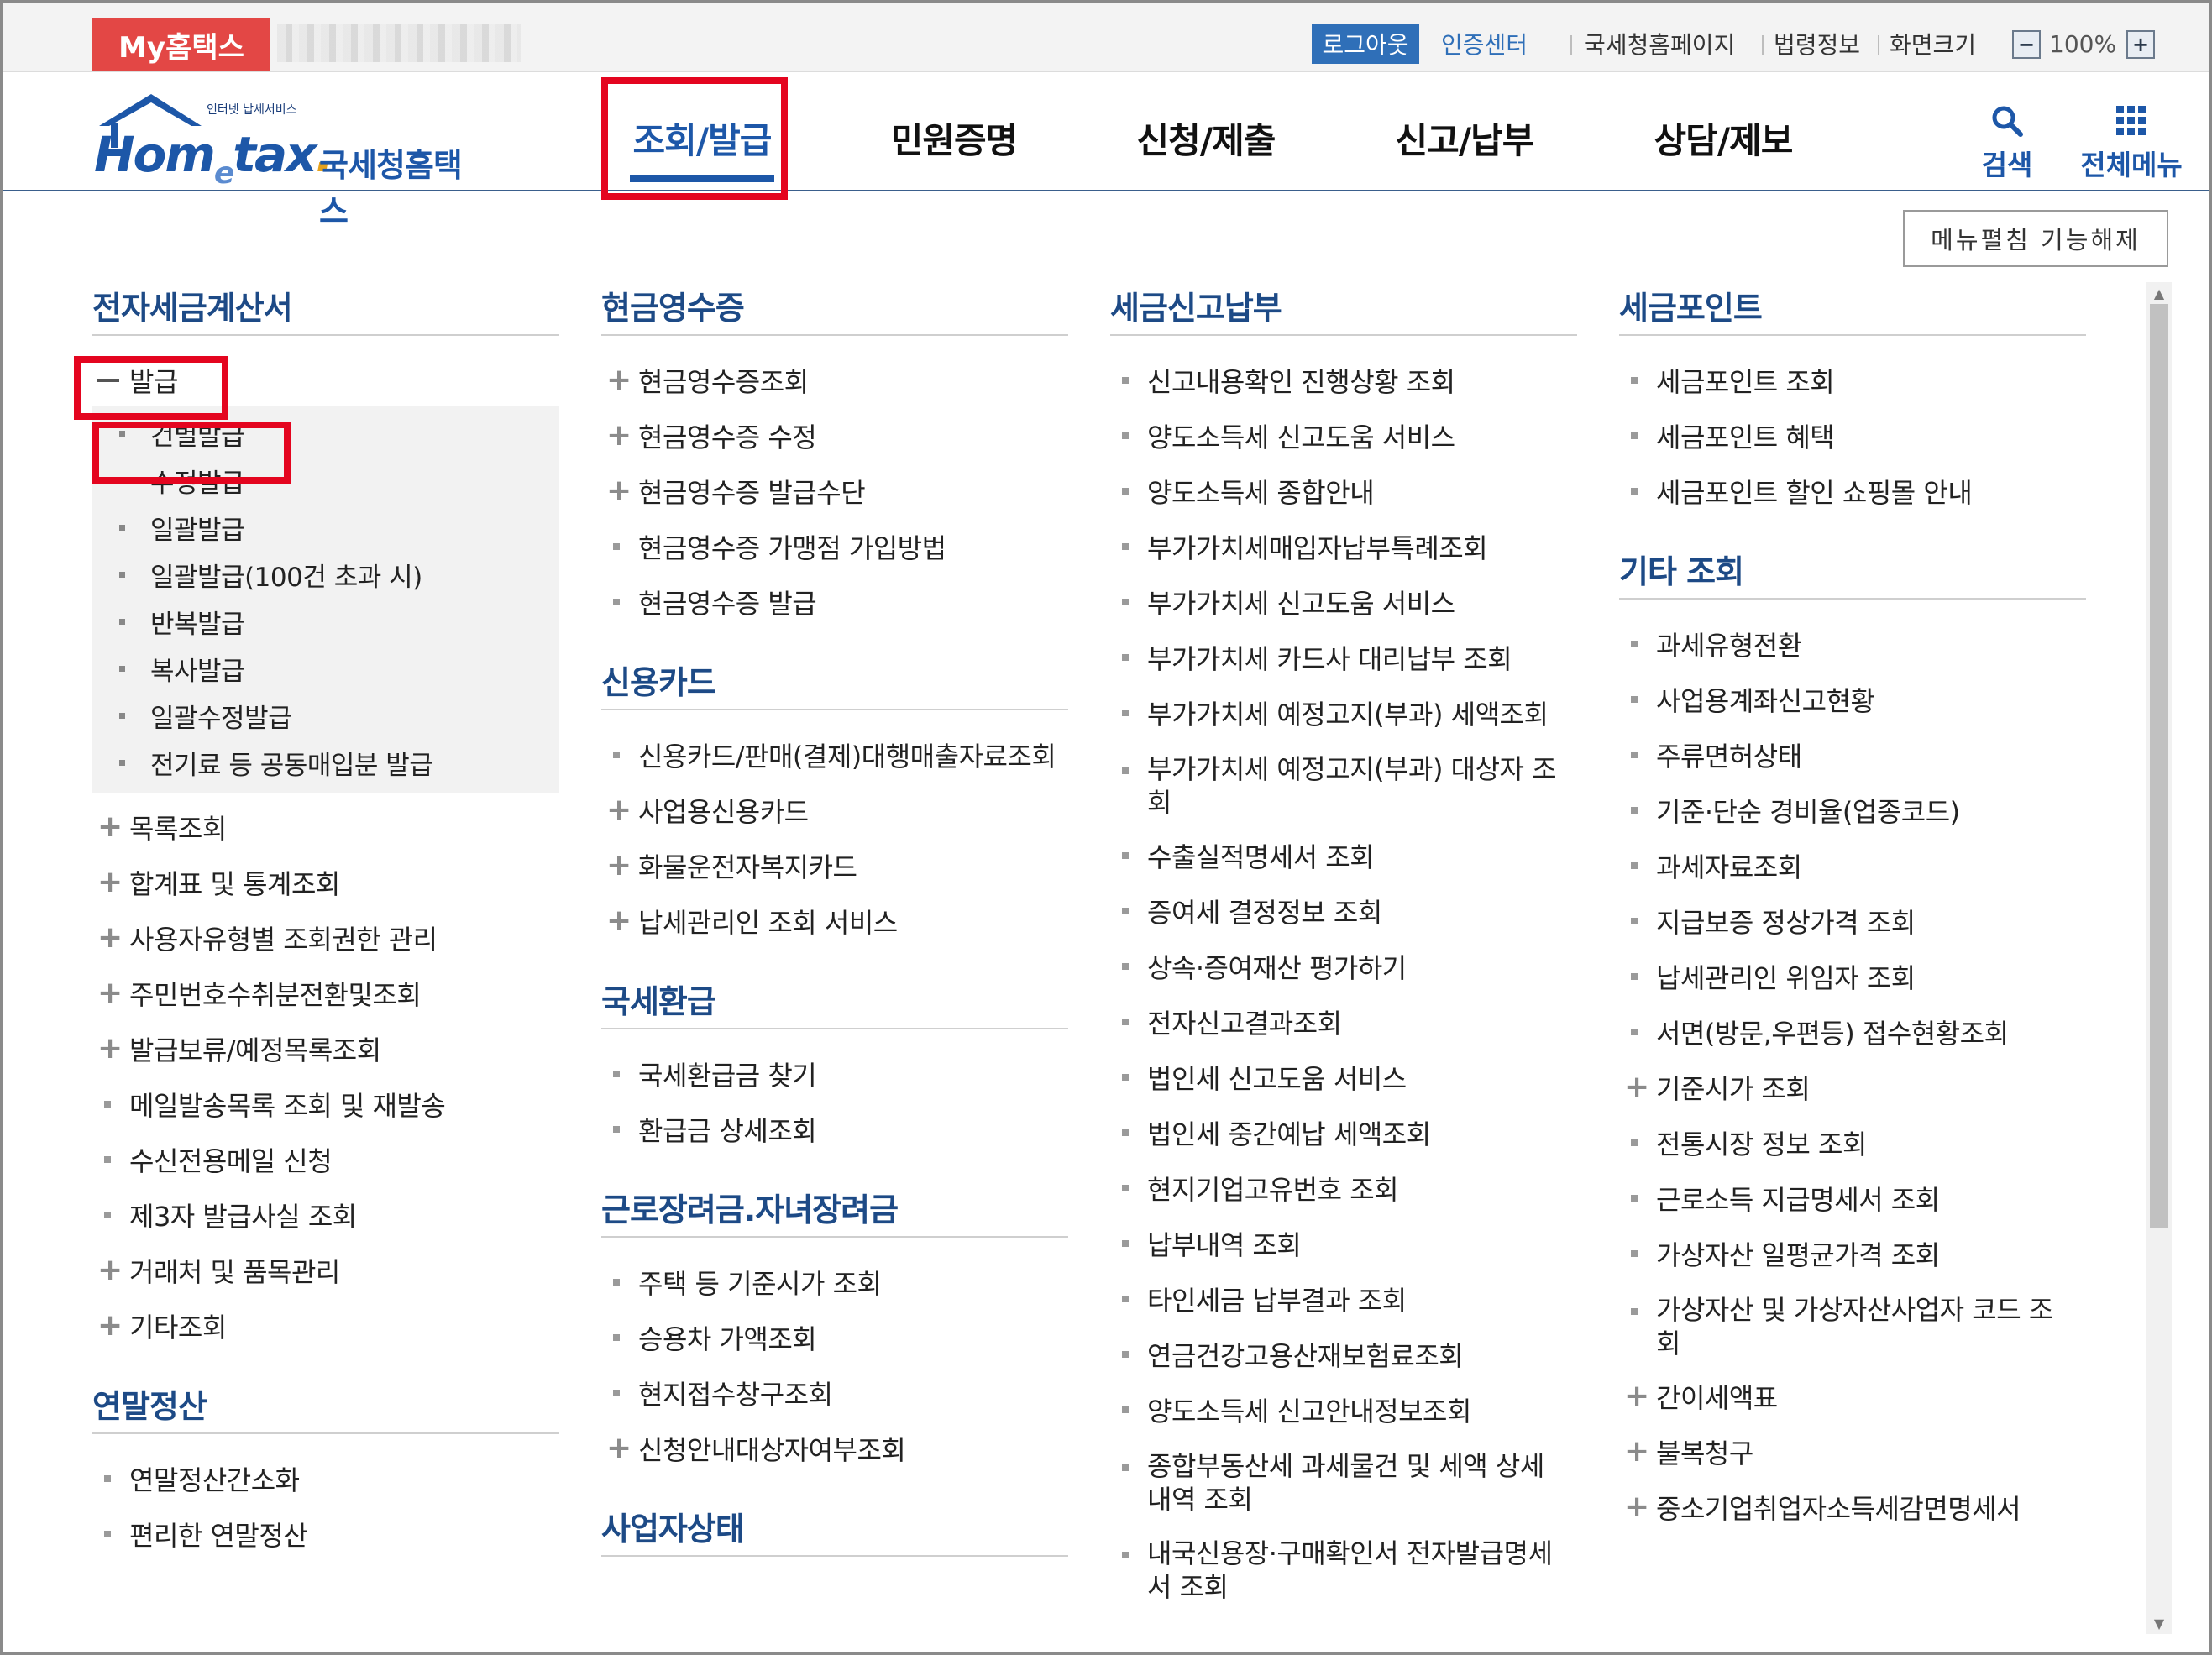  I want to click on submenu-item-repeat-issue: 반복발급, so click(325, 621).